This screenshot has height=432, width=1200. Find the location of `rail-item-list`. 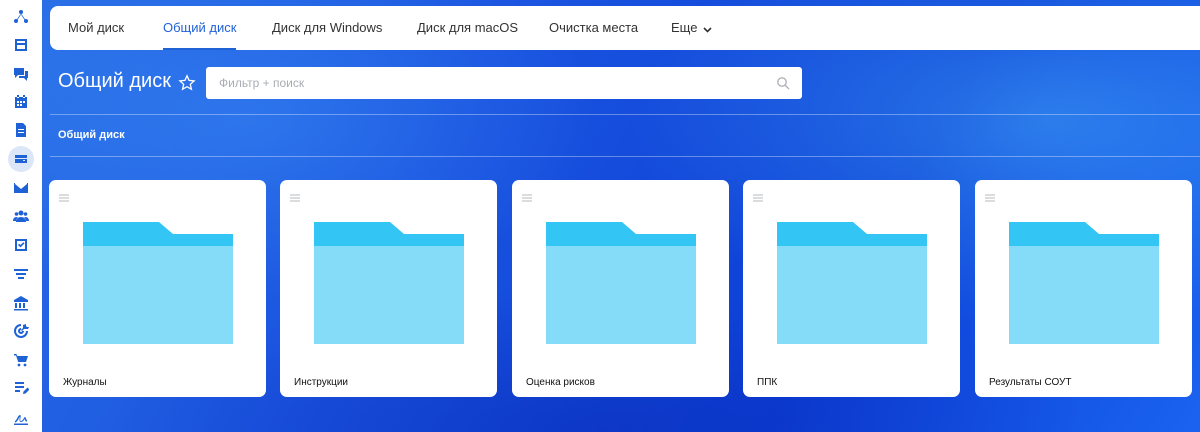

rail-item-list is located at coordinates (21, 388).